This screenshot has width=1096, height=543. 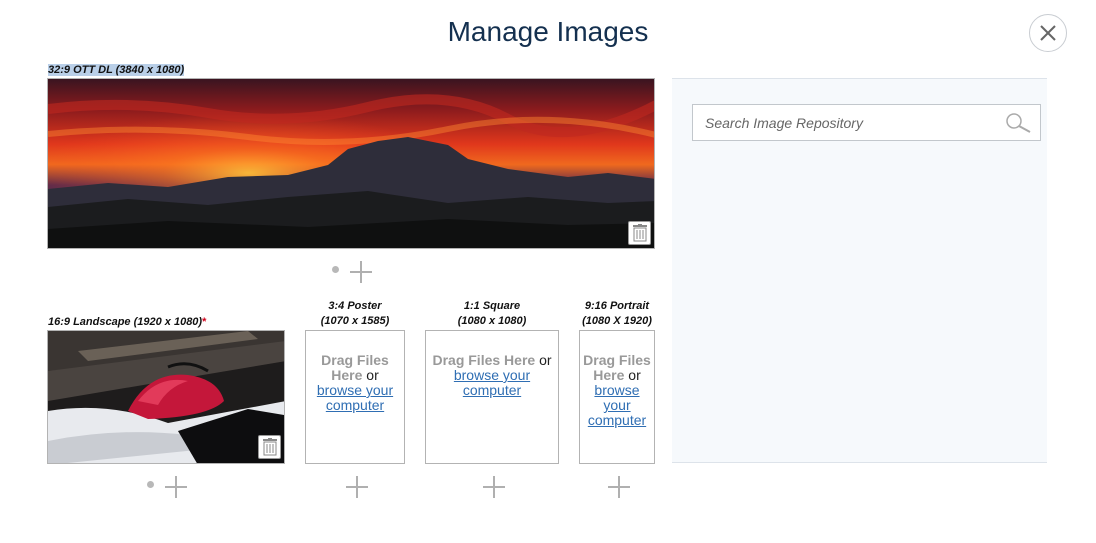 I want to click on poster-dropzone: Drag Files Here or browse your computer, so click(x=355, y=397).